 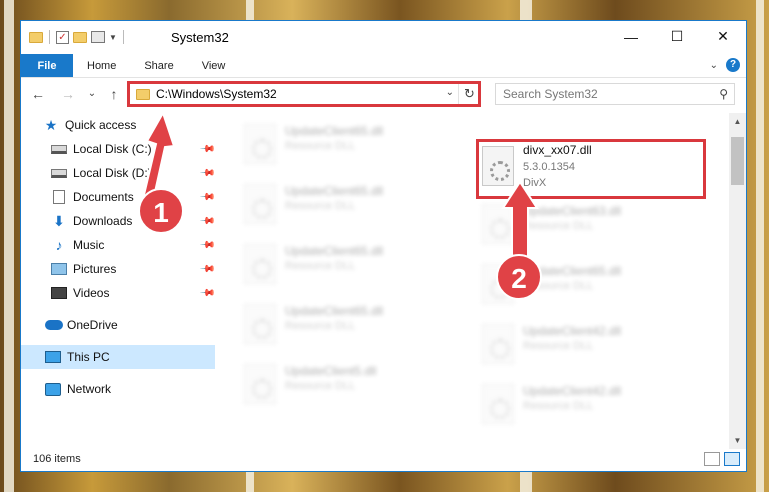 I want to click on cloud-icon, so click(x=54, y=325).